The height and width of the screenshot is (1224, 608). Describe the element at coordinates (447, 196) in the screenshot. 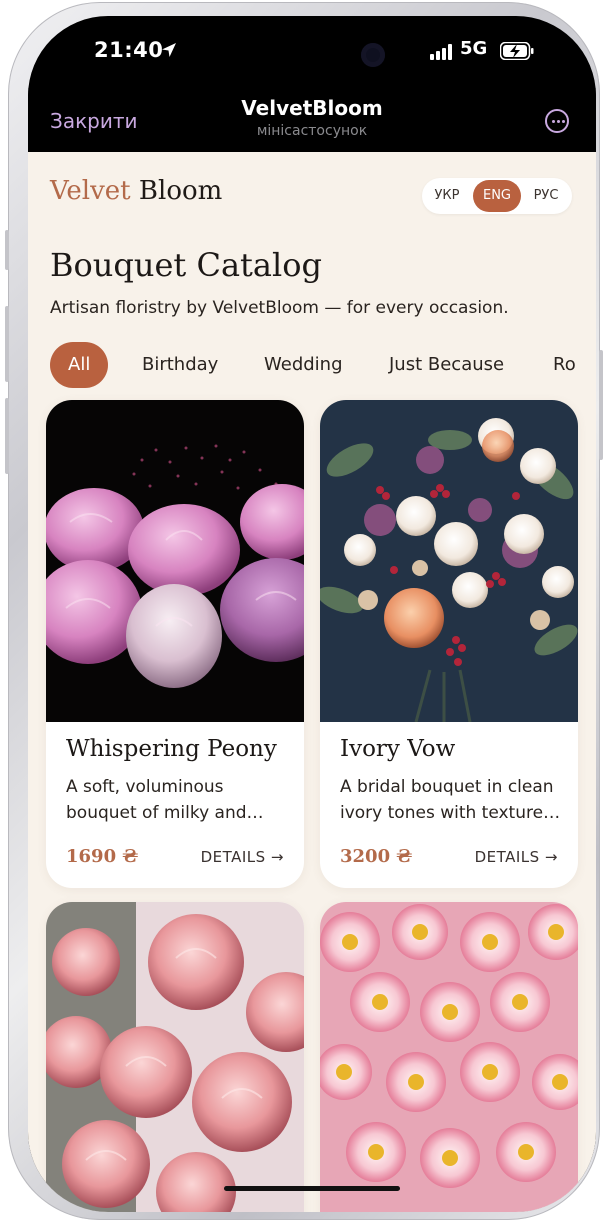

I see `lang-option-ukr: УКР` at that location.